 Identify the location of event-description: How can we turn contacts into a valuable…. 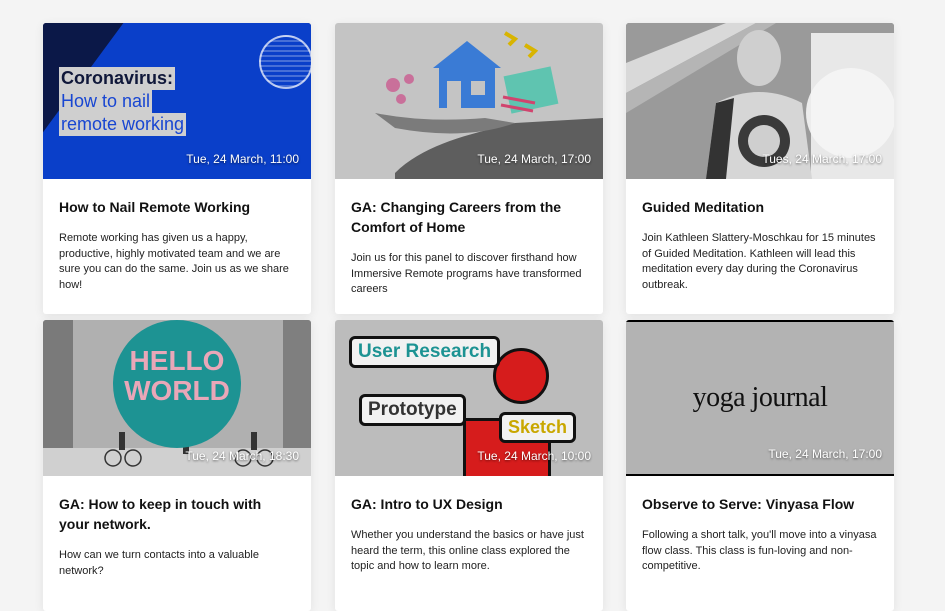
(159, 563).